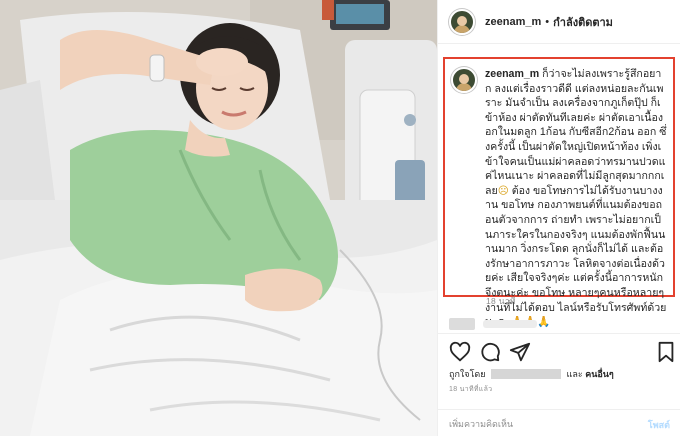  Describe the element at coordinates (574, 374) in the screenshot. I see `likes-and: และ` at that location.